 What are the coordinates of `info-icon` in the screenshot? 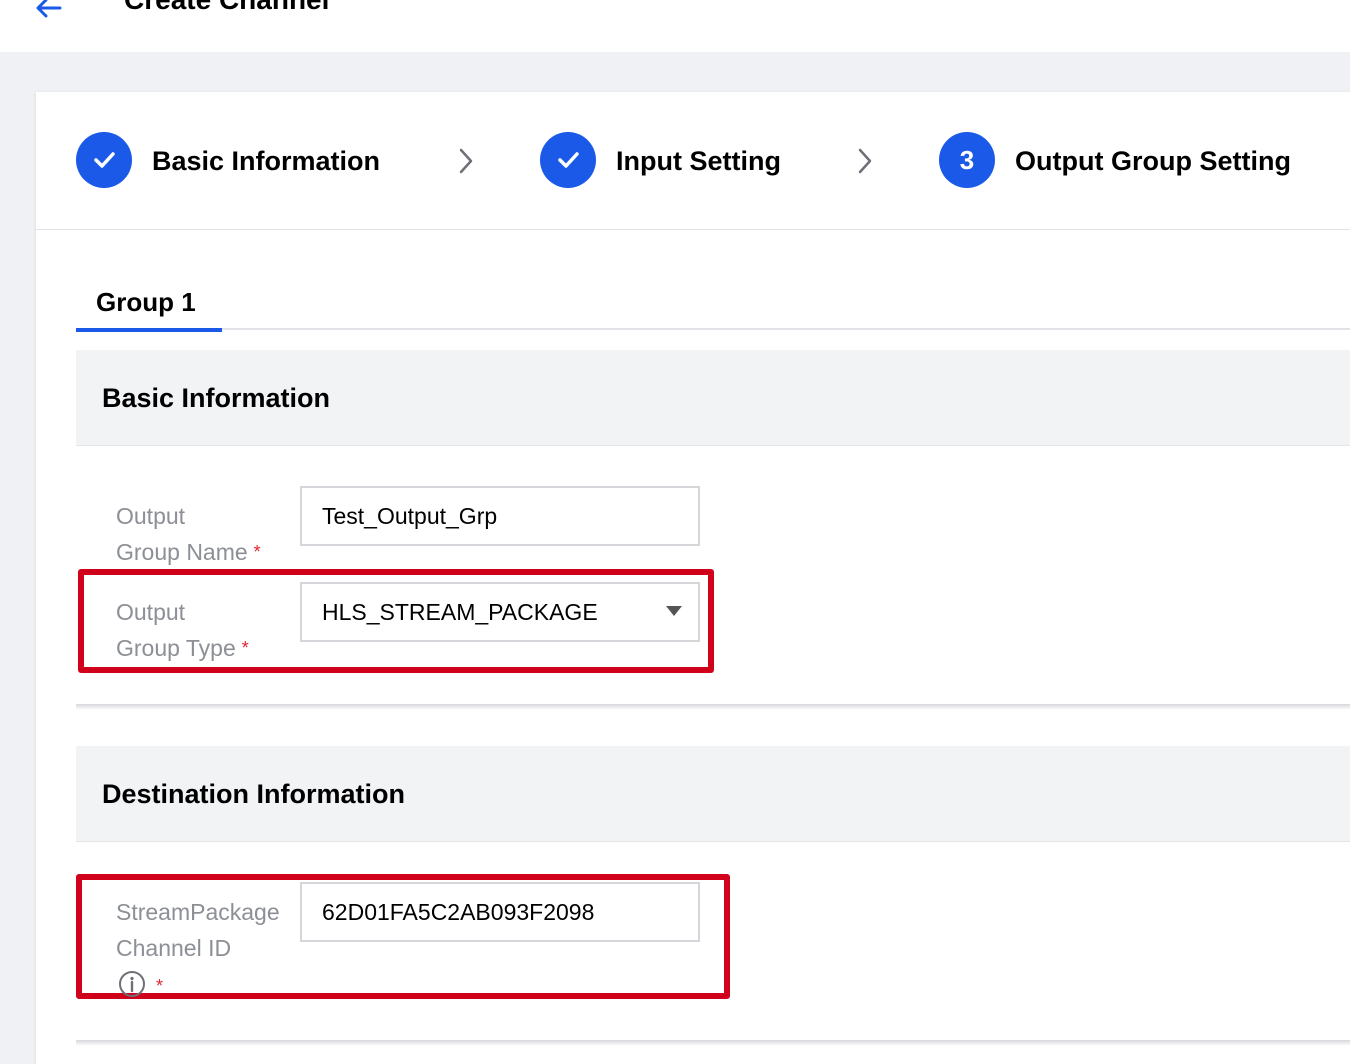 It's located at (132, 984).